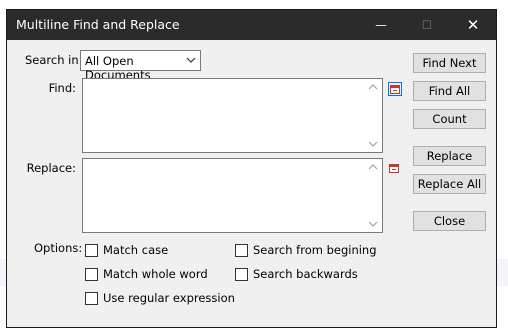 This screenshot has width=508, height=332. I want to click on use-regex-label: Use regular expression, so click(169, 298).